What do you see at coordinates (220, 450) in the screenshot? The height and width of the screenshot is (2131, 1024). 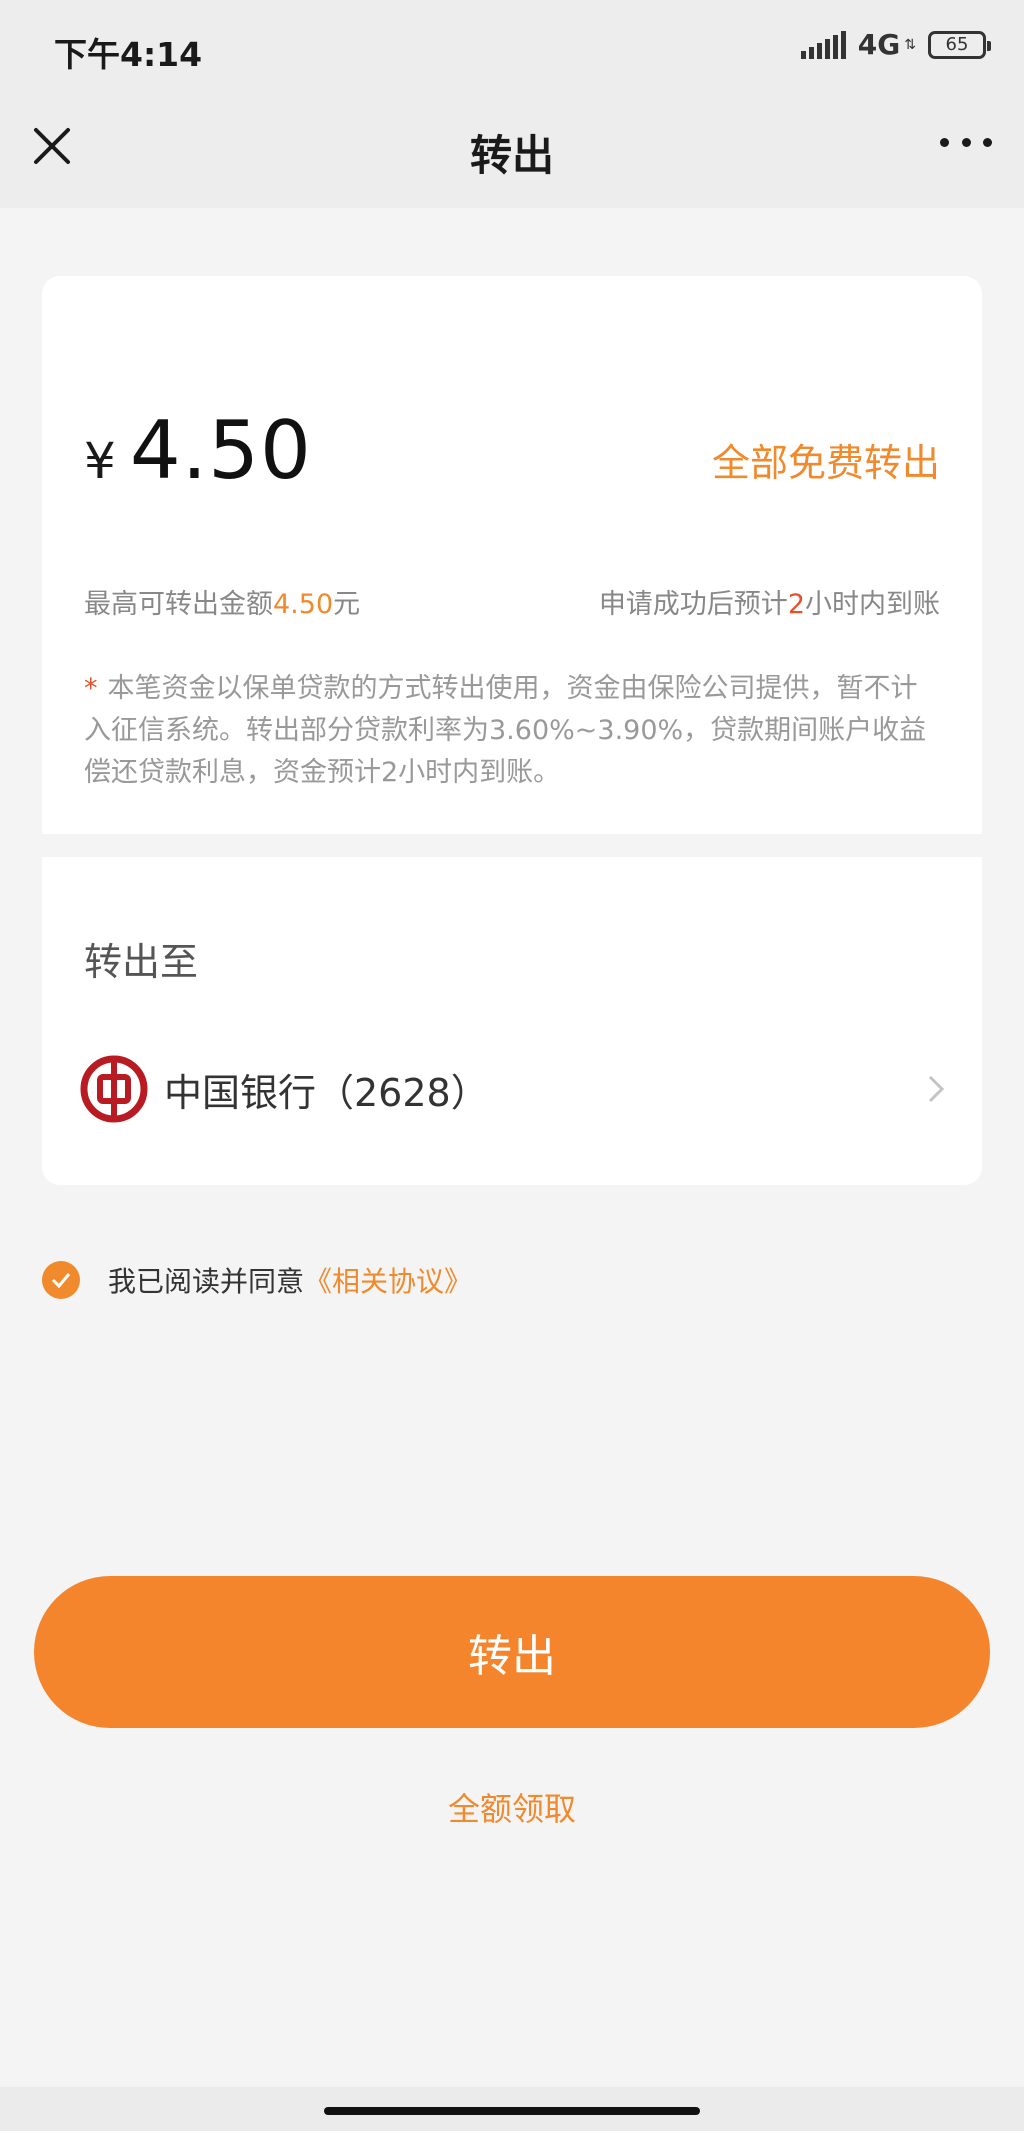 I see `amount-value: 4.50` at bounding box center [220, 450].